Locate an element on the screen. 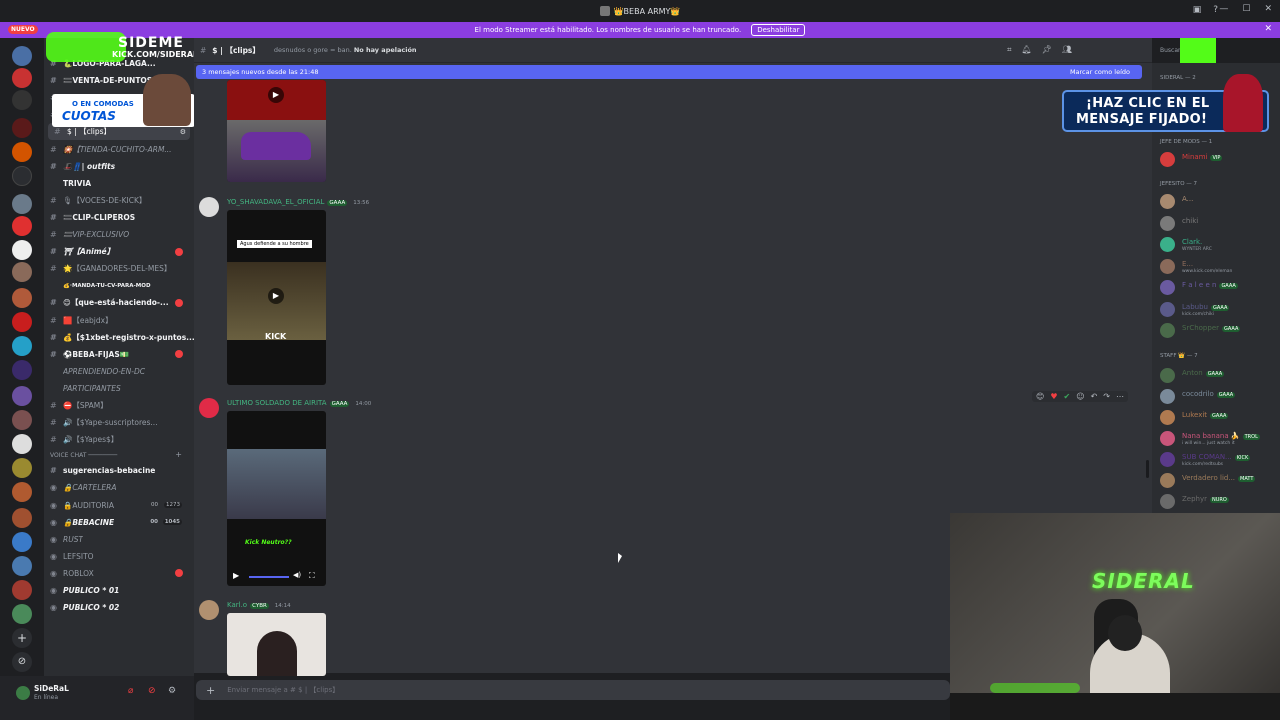 The width and height of the screenshot is (1280, 720). channel-item: # 🟰CLIP-CLIPEROS is located at coordinates (119, 217).